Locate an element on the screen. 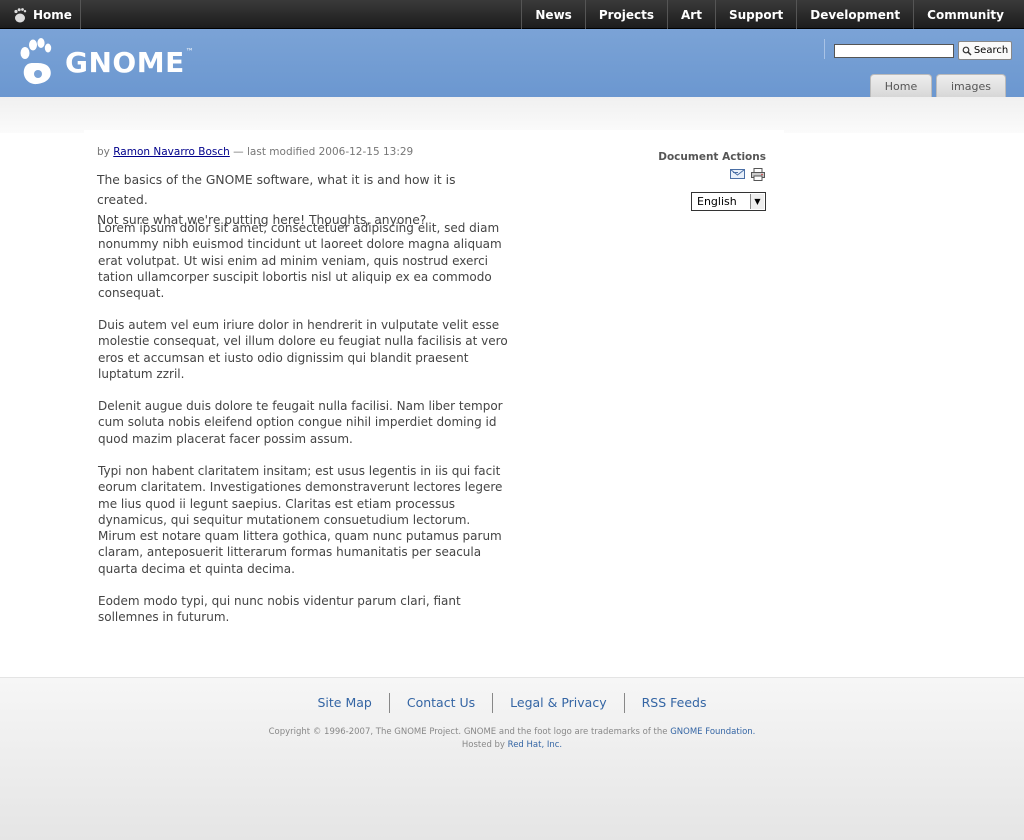 The height and width of the screenshot is (840, 1024). top-home-label: Home is located at coordinates (52, 14).